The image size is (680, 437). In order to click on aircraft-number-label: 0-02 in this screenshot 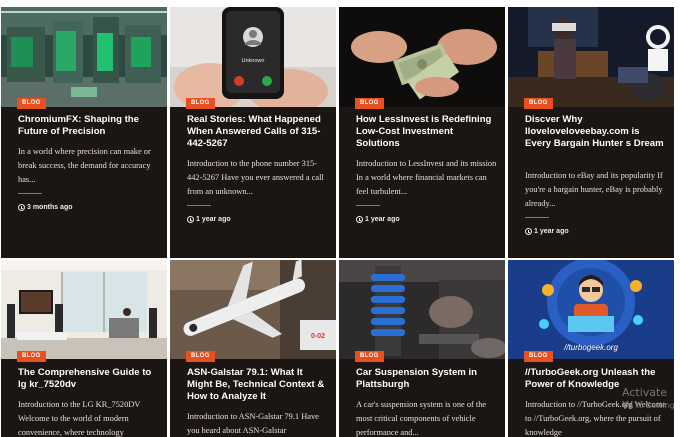, I will do `click(318, 336)`.